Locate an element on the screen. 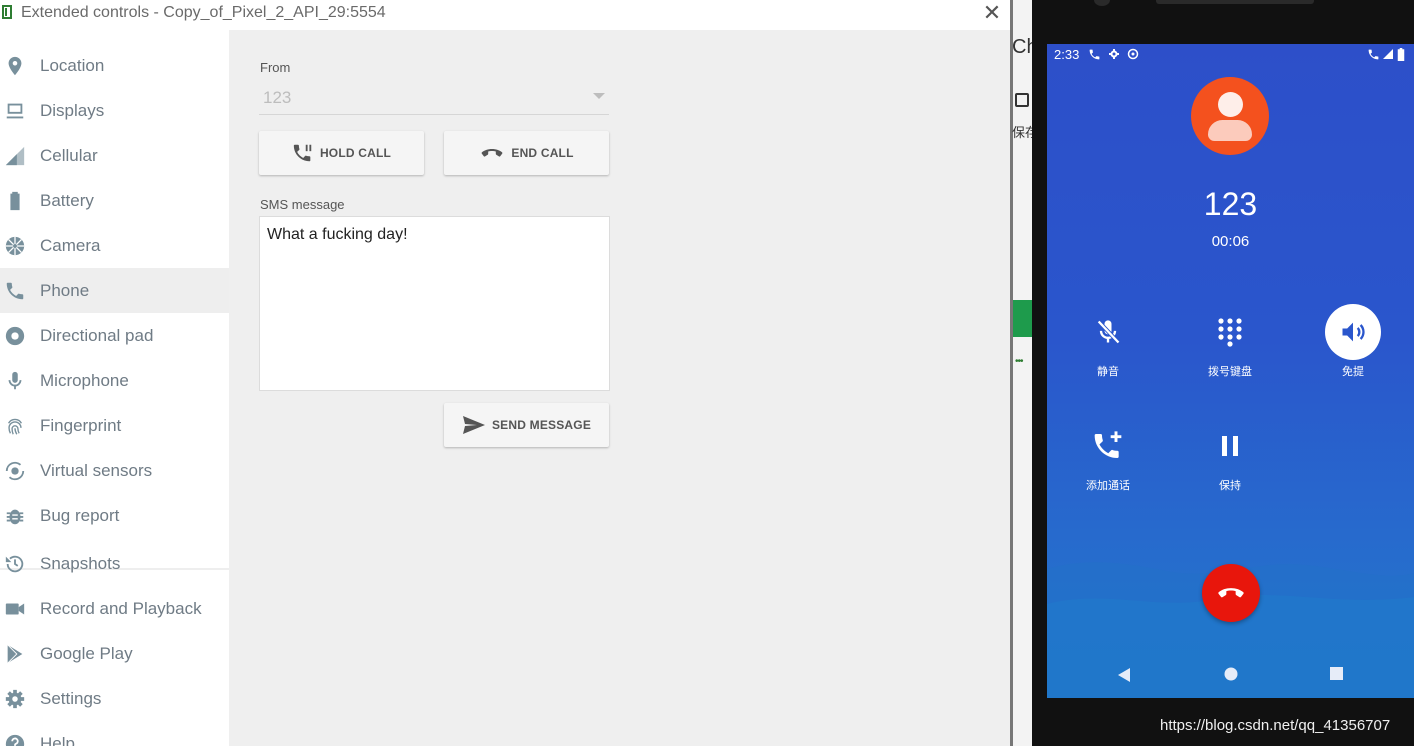  from-dropdown-value: 123 is located at coordinates (277, 98).